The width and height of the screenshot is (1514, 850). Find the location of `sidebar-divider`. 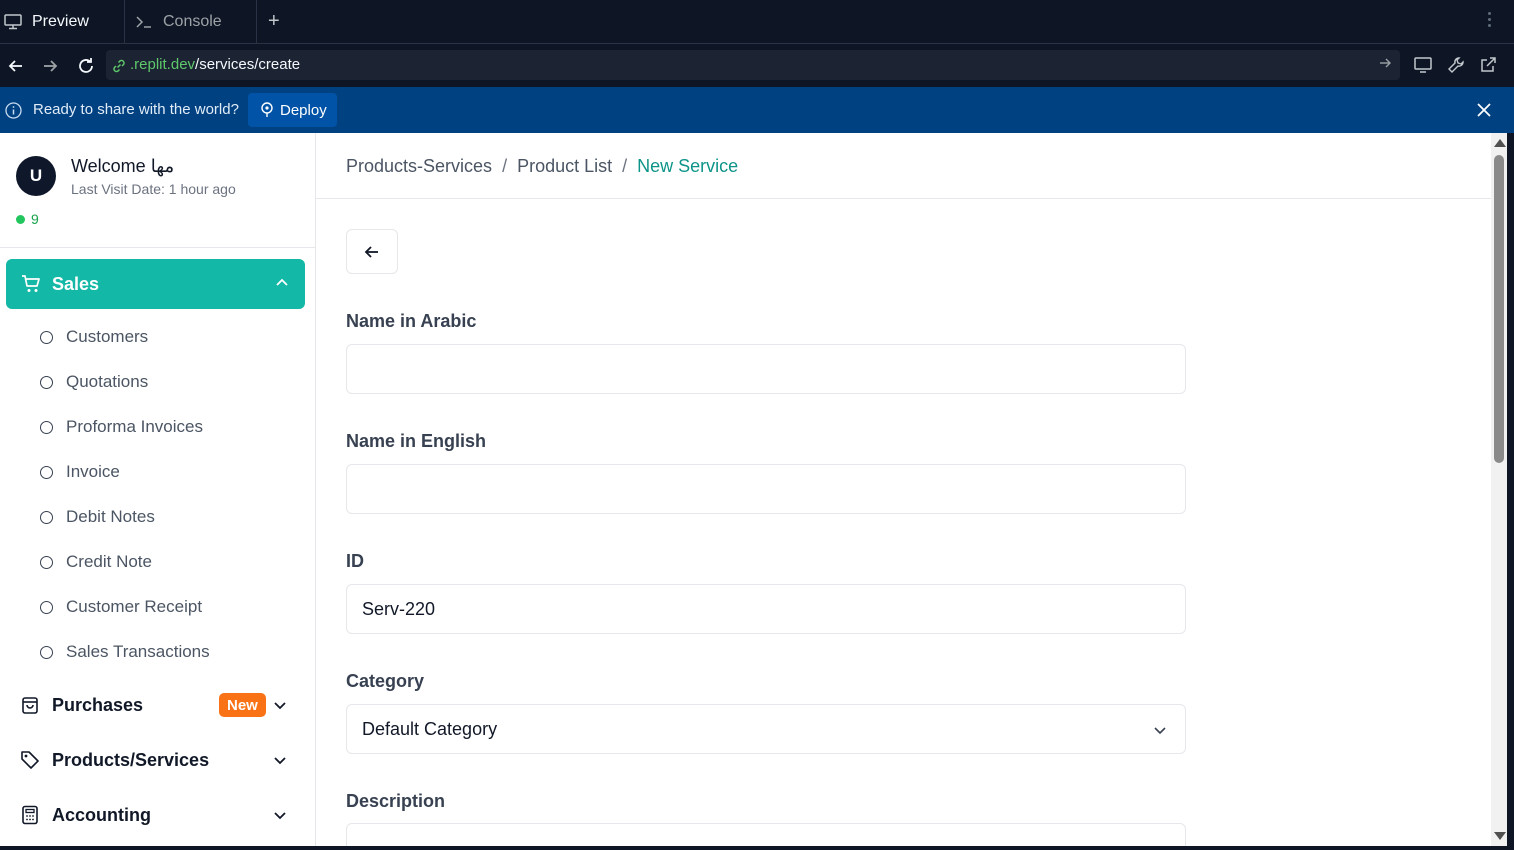

sidebar-divider is located at coordinates (157, 247).